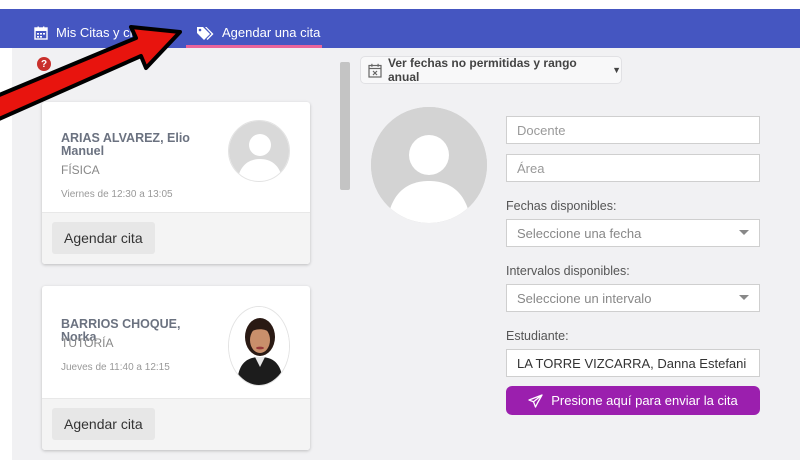 The image size is (800, 460). What do you see at coordinates (579, 233) in the screenshot?
I see `fechas-select-value: Seleccione una fecha` at bounding box center [579, 233].